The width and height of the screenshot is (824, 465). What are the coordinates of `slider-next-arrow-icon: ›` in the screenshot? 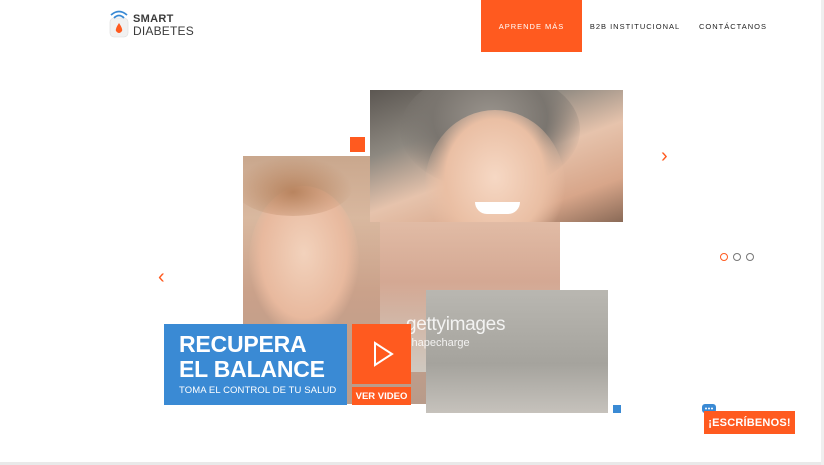 It's located at (664, 156).